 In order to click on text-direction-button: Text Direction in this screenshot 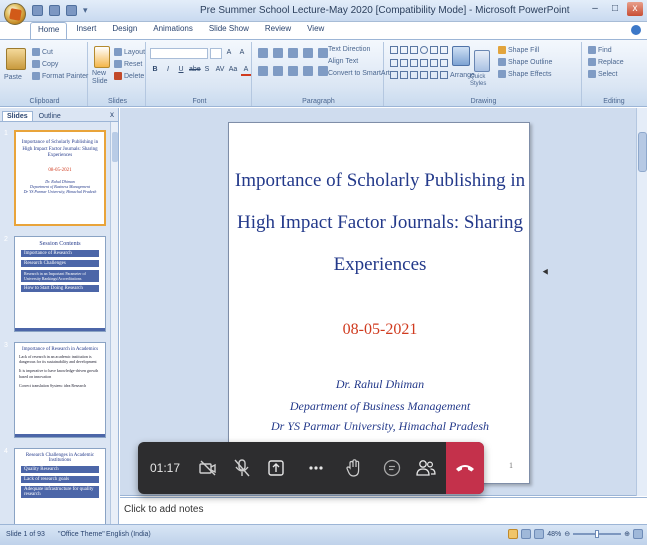, I will do `click(349, 49)`.